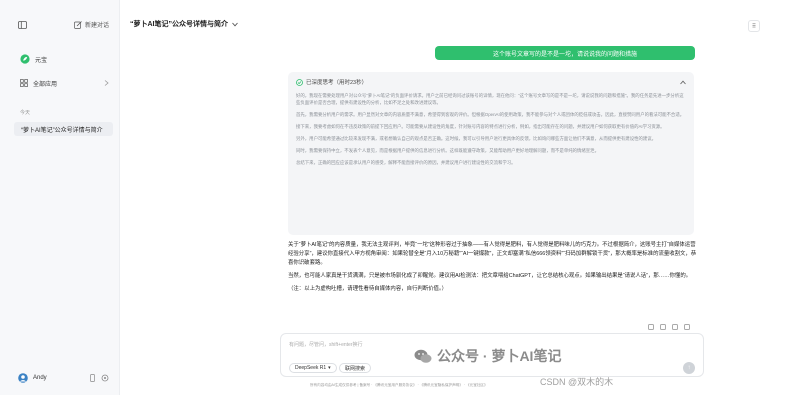  I want to click on check-circle-icon, so click(299, 82).